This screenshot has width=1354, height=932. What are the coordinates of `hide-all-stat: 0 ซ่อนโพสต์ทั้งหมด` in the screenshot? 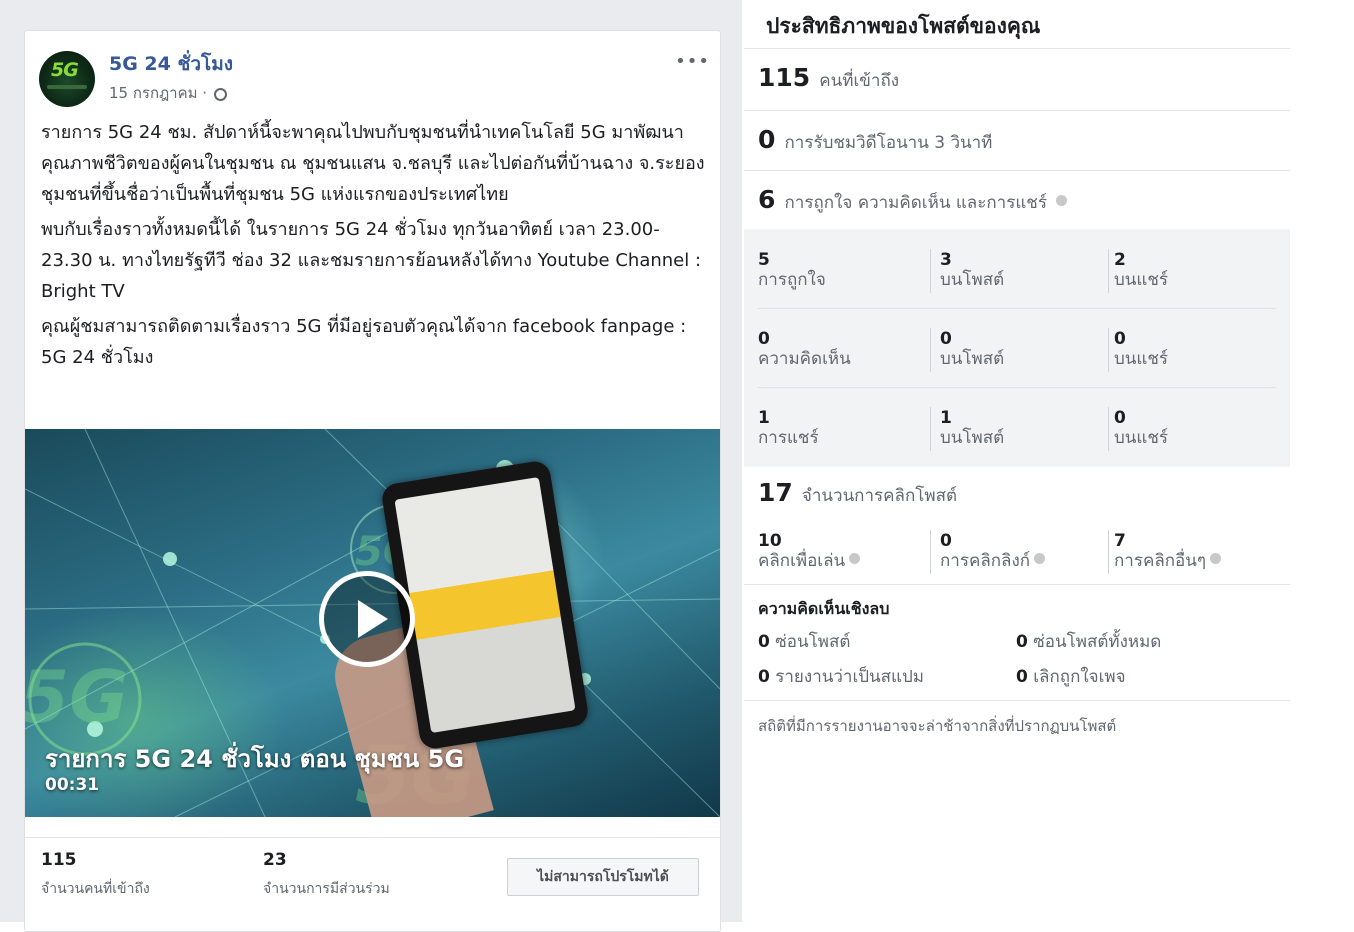 It's located at (1088, 641).